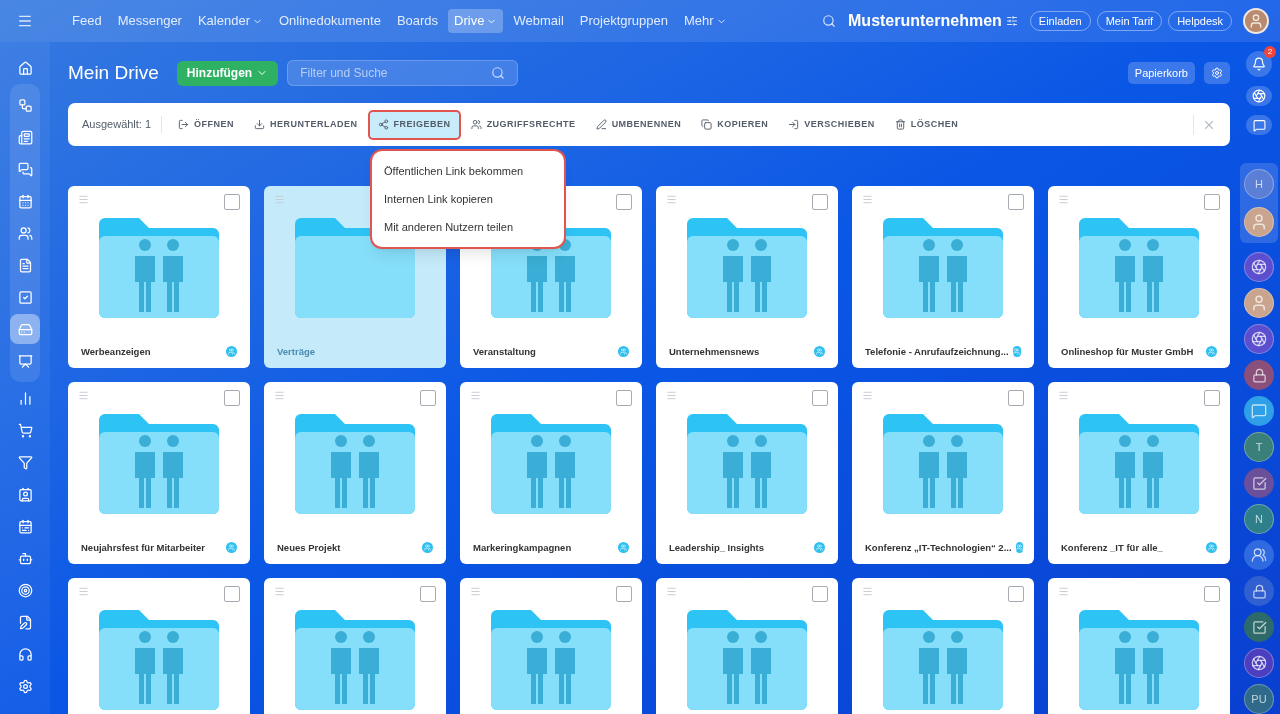 This screenshot has height=714, width=1280. Describe the element at coordinates (1259, 125) in the screenshot. I see `chat-swap-button` at that location.